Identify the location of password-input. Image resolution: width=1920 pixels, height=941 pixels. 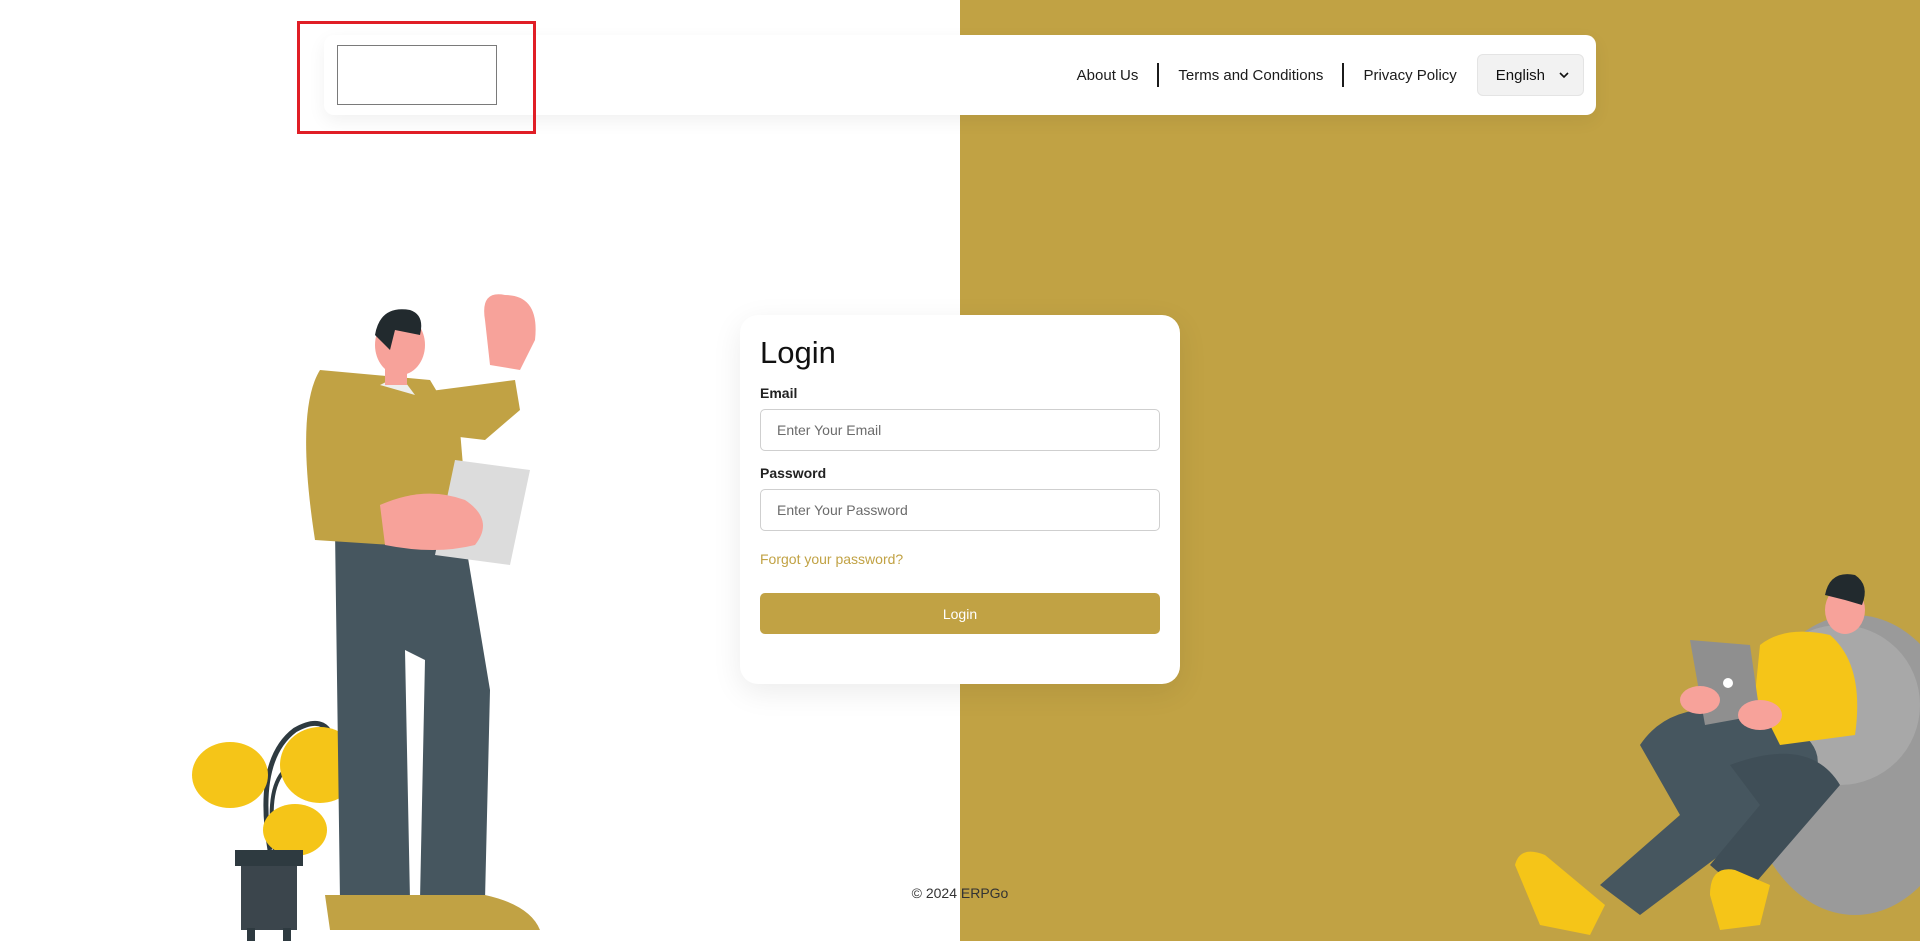
(960, 510).